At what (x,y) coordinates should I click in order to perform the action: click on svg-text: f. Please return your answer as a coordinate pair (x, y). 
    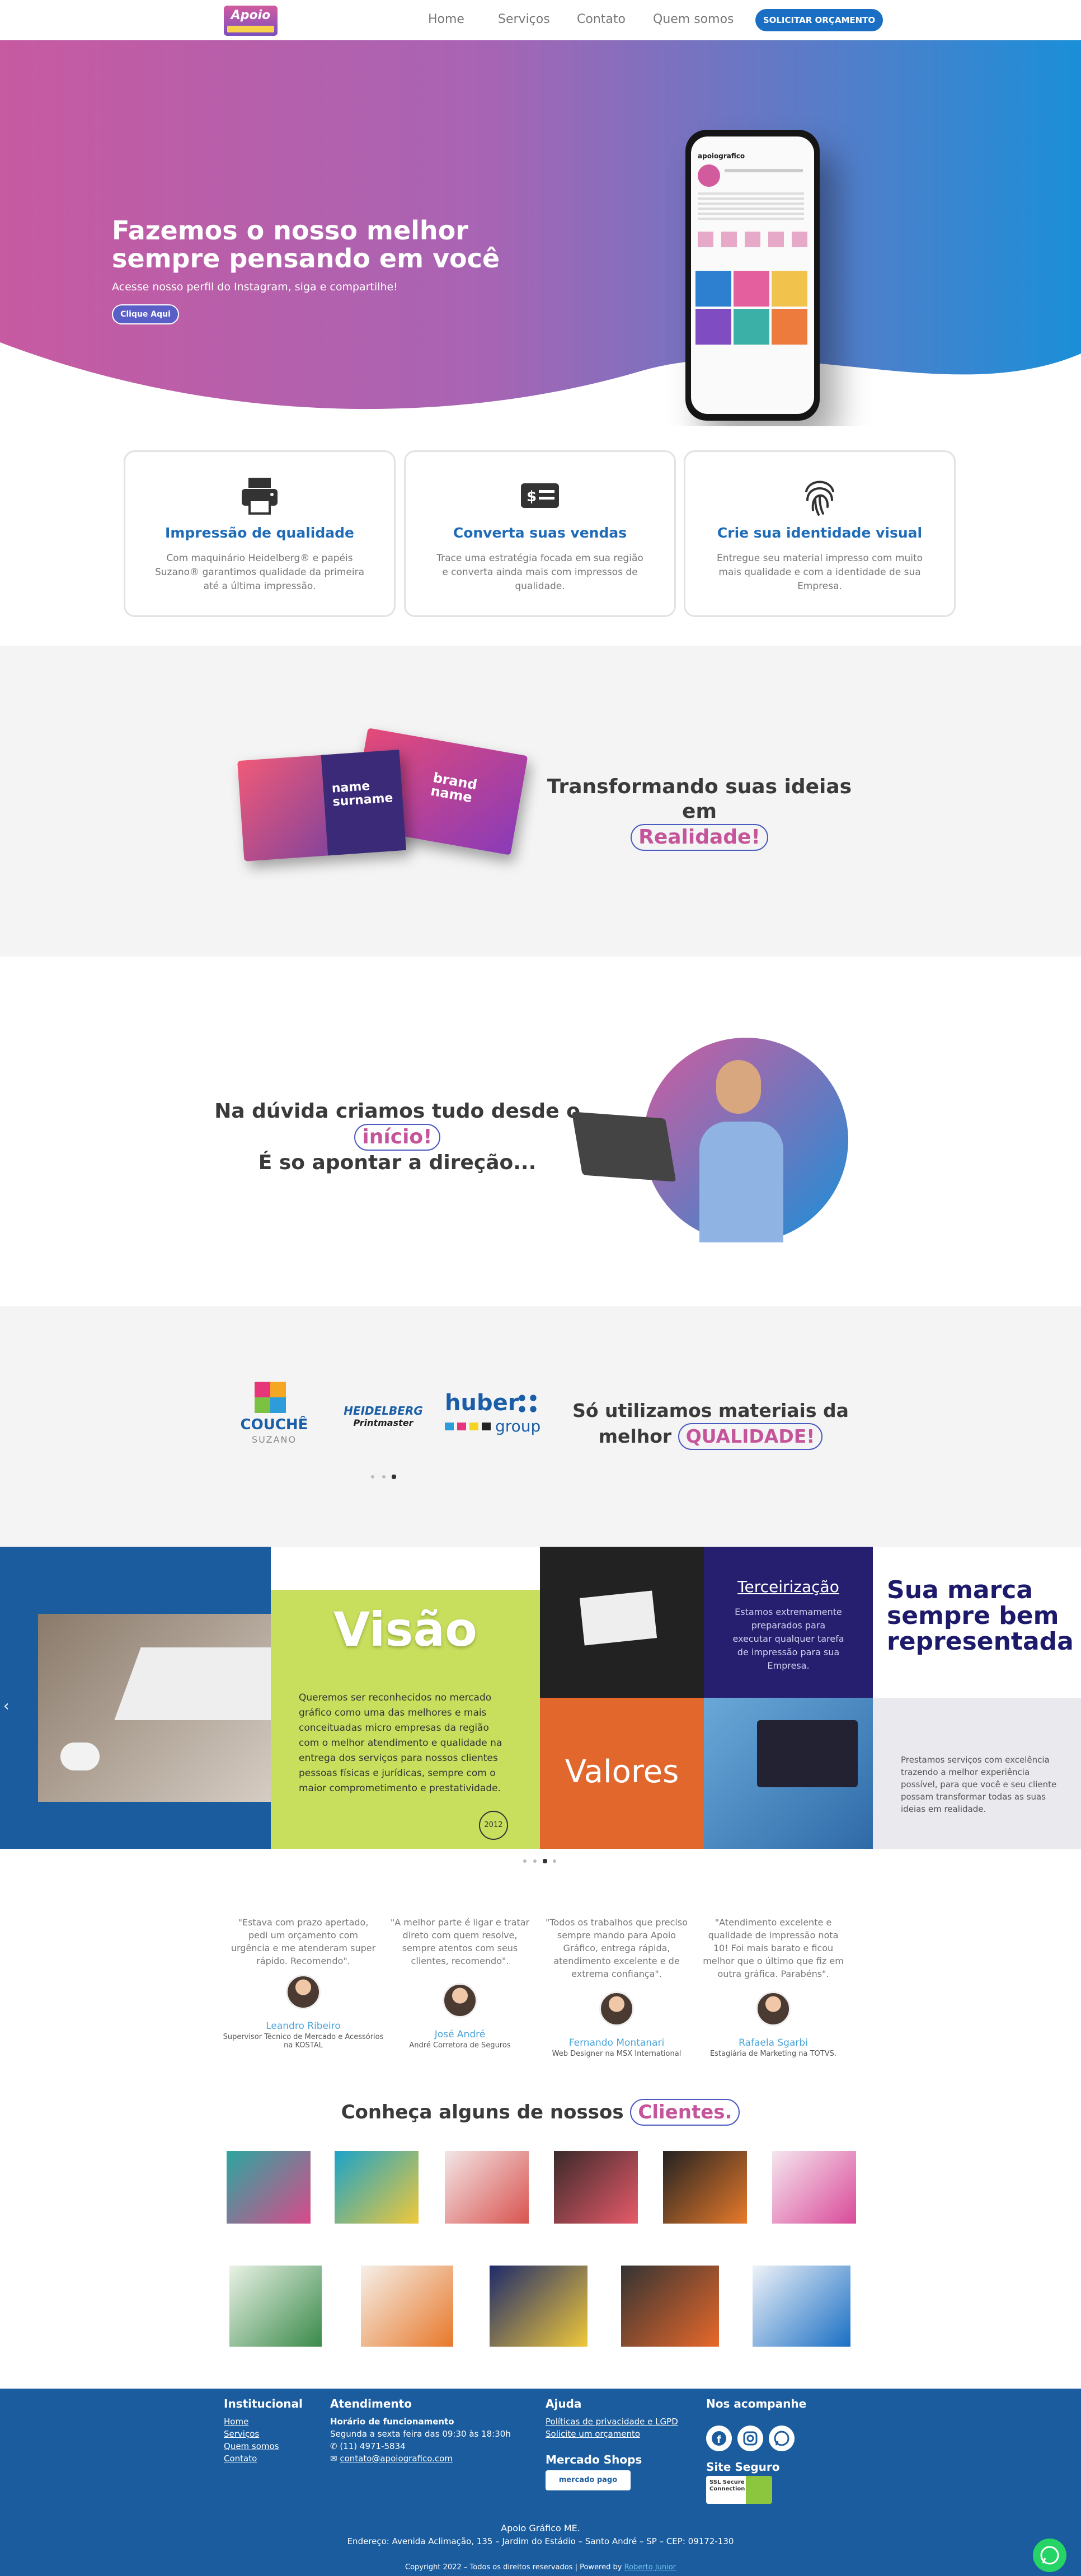
    Looking at the image, I should click on (719, 2440).